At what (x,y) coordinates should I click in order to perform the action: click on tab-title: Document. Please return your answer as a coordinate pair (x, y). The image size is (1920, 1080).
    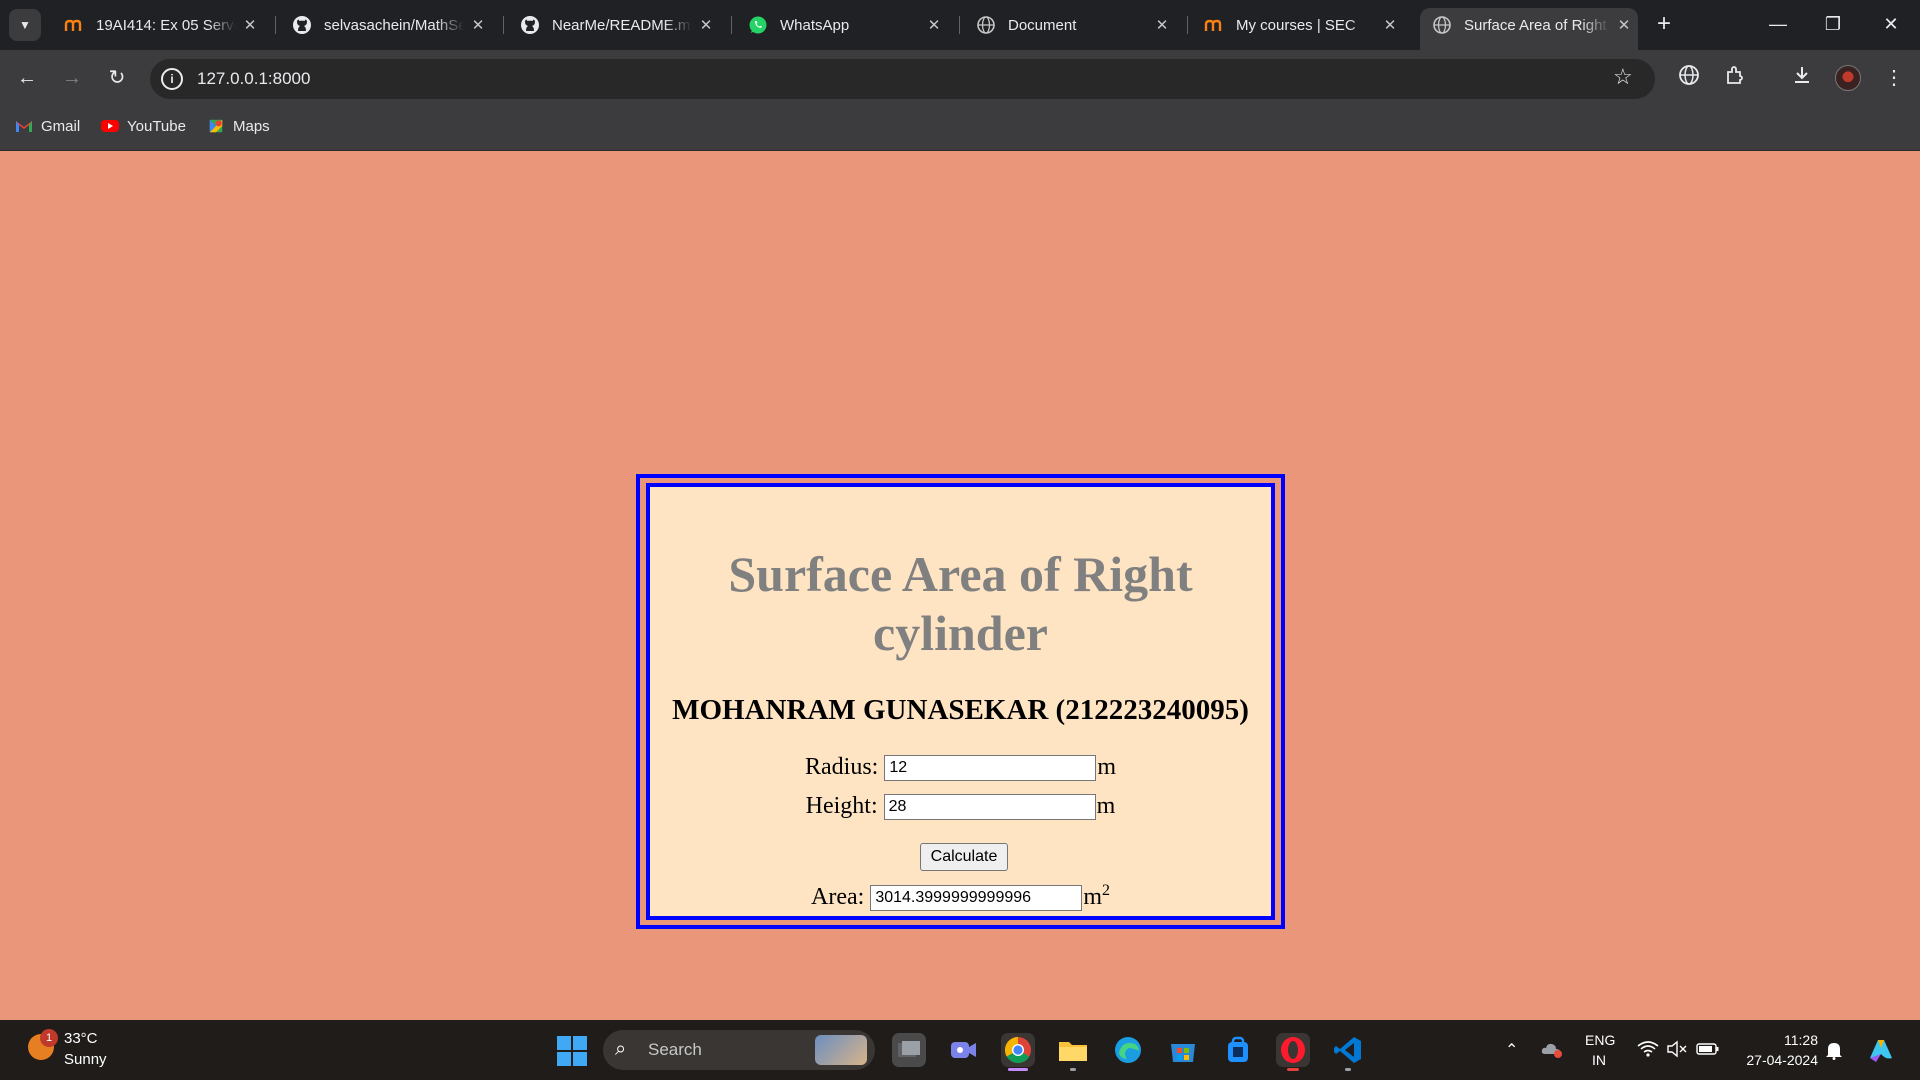
    Looking at the image, I should click on (1042, 25).